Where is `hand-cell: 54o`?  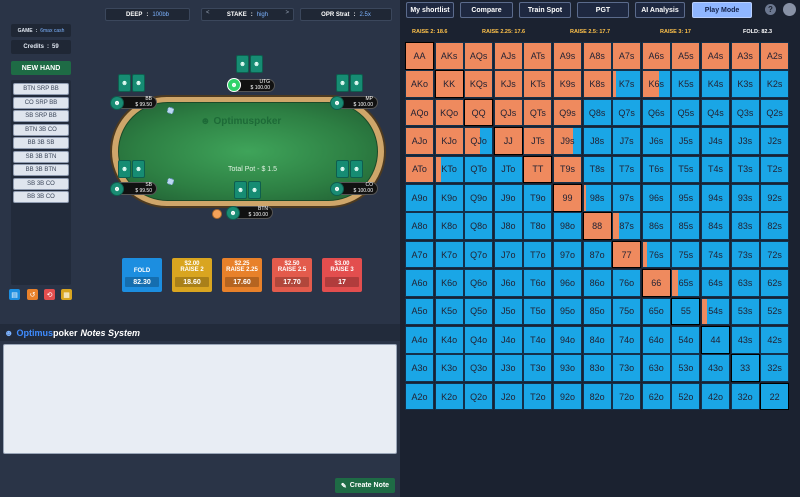 hand-cell: 54o is located at coordinates (686, 340).